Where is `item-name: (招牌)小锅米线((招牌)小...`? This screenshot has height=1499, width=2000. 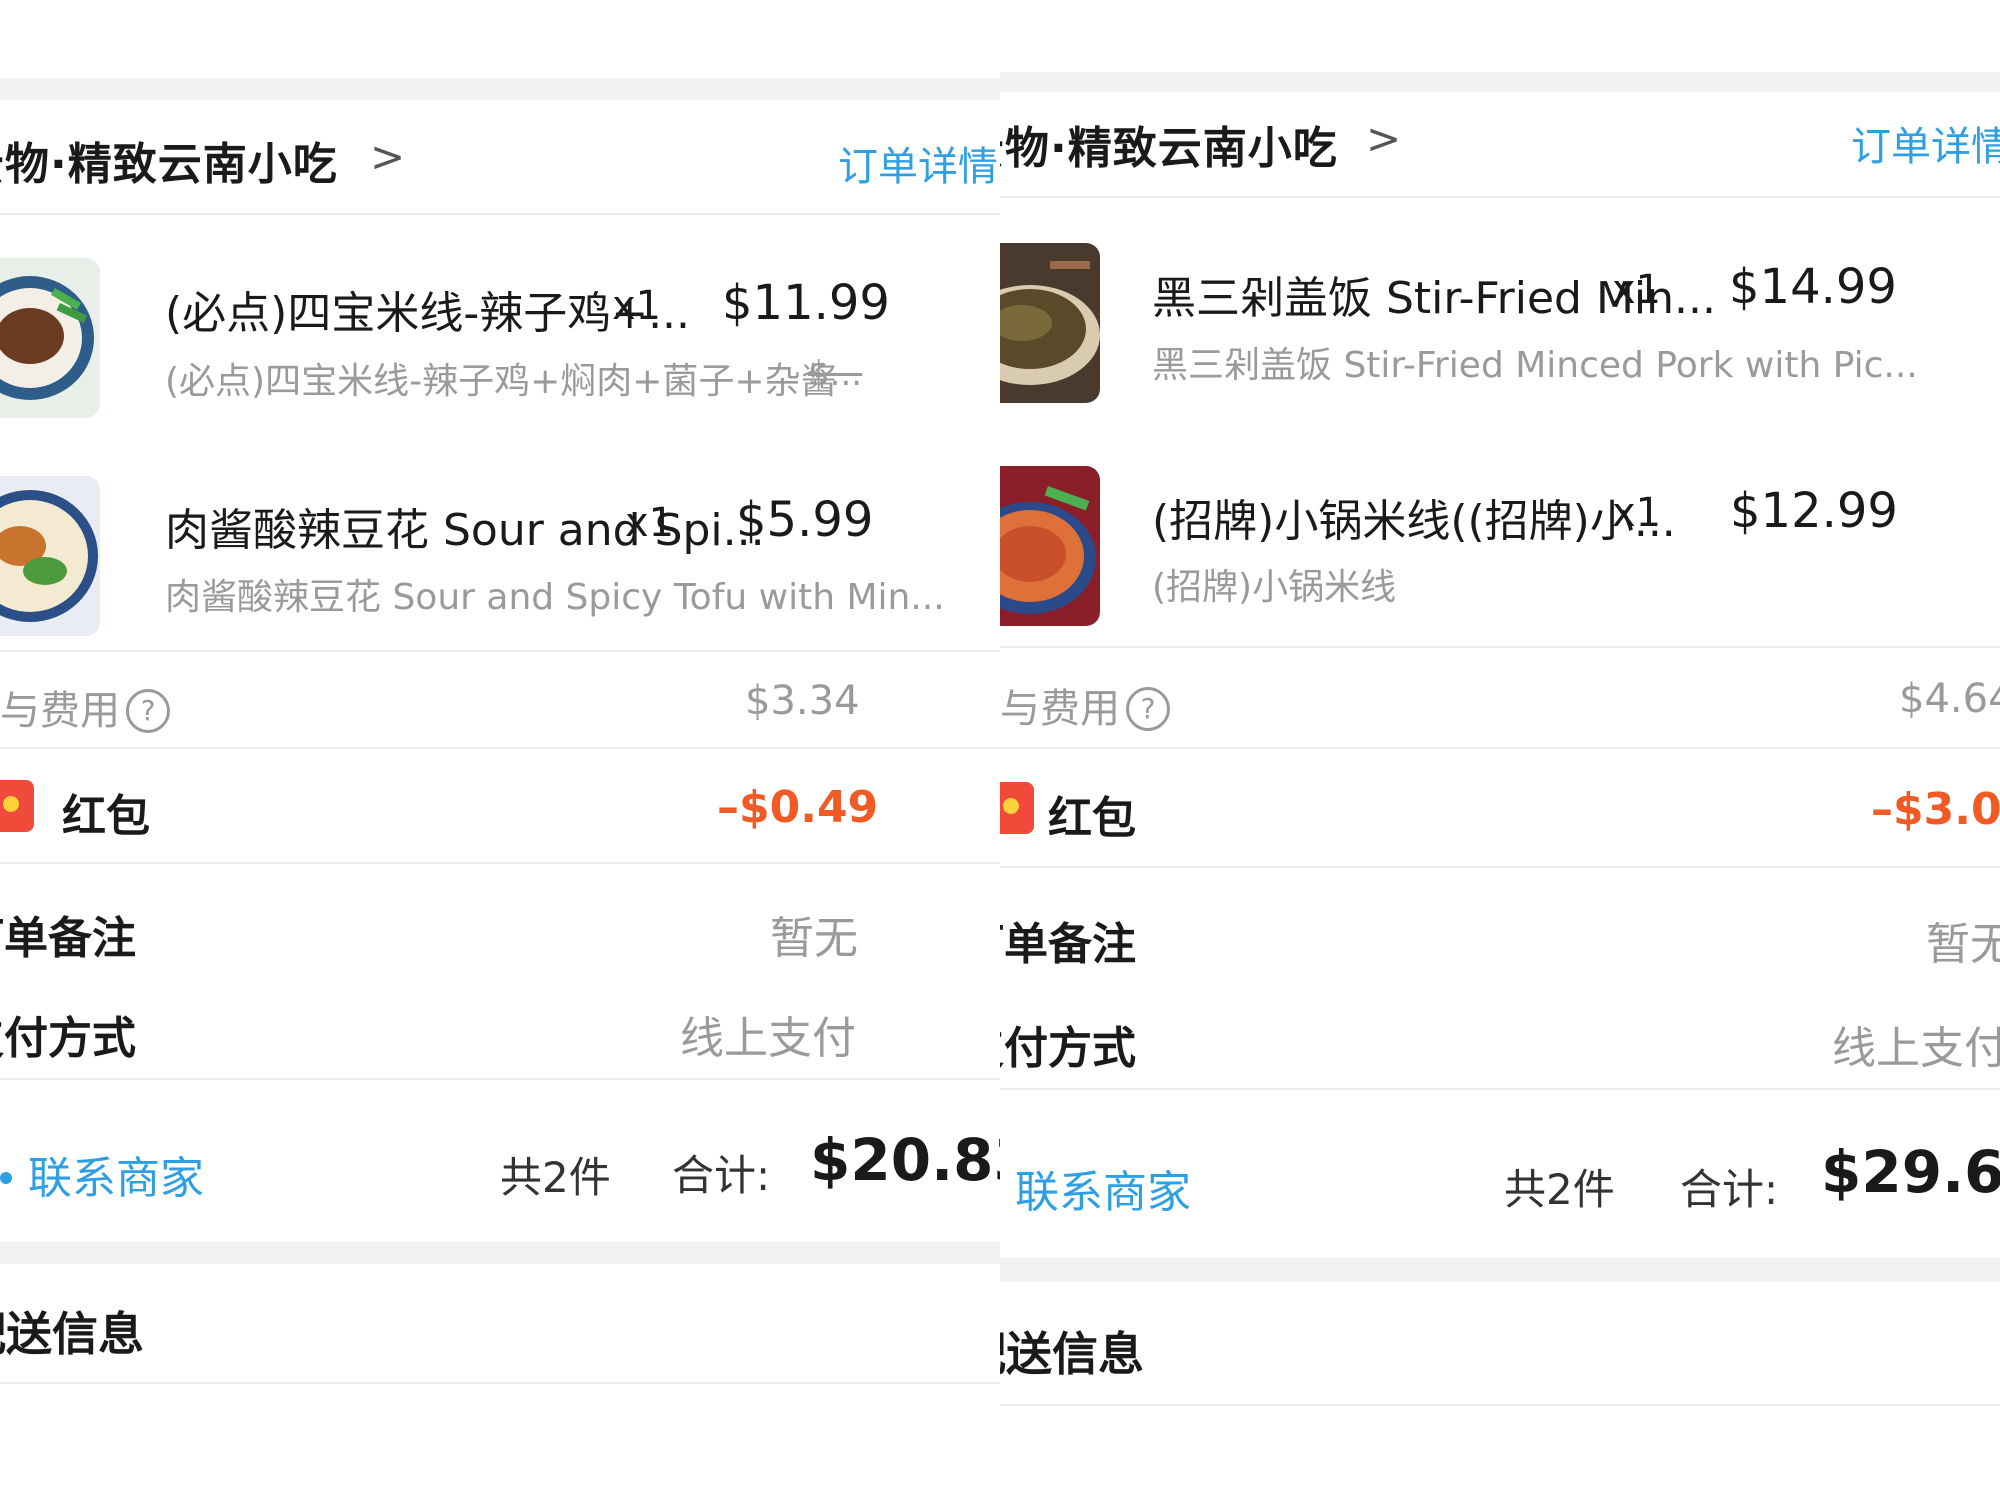 item-name: (招牌)小锅米线((招牌)小... is located at coordinates (1414, 521).